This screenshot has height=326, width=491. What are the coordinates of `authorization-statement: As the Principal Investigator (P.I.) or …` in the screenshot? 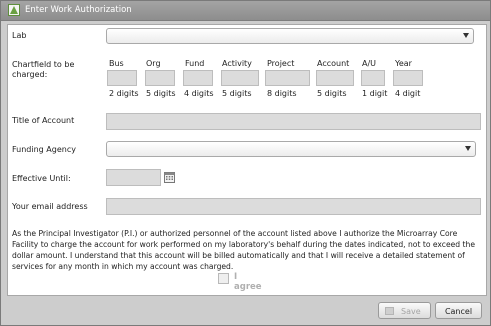 It's located at (243, 250).